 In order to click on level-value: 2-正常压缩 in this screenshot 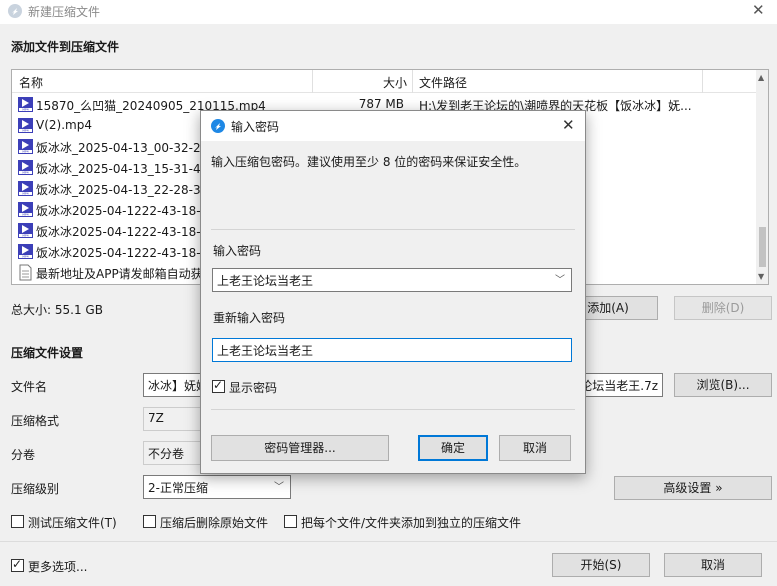, I will do `click(178, 488)`.